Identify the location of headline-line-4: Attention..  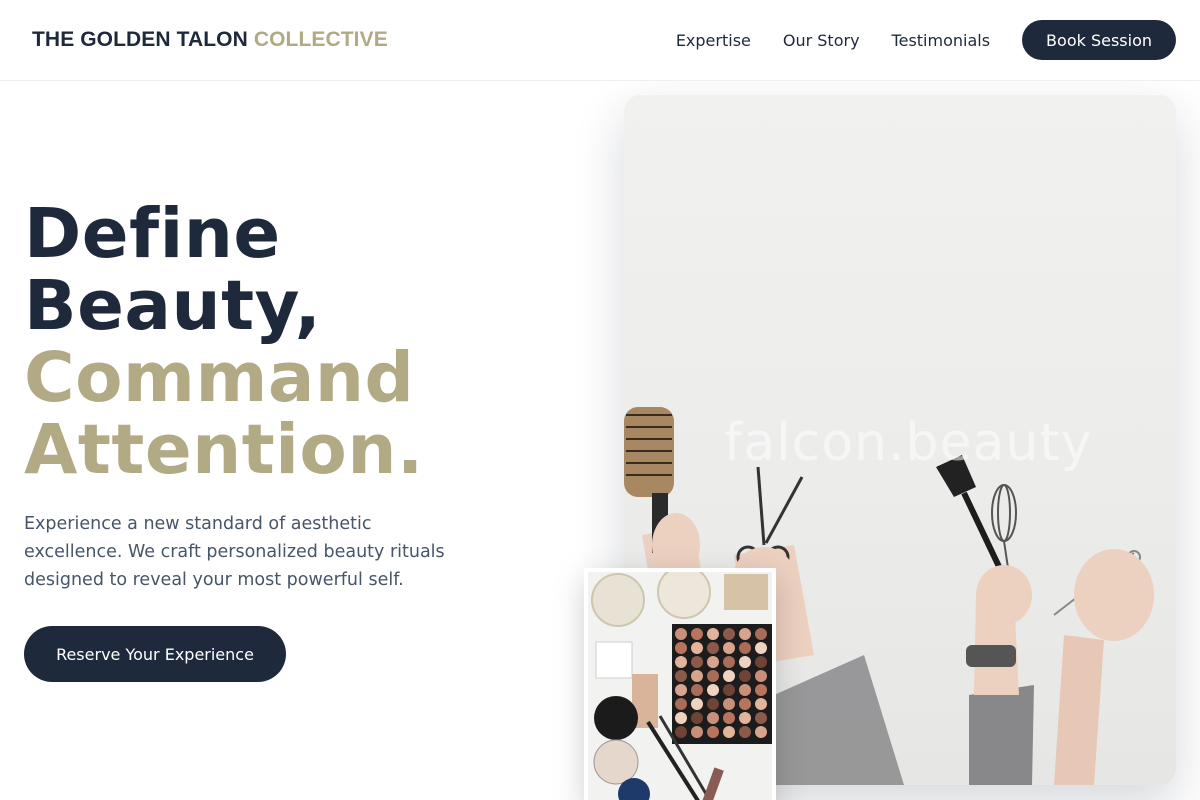
(224, 450).